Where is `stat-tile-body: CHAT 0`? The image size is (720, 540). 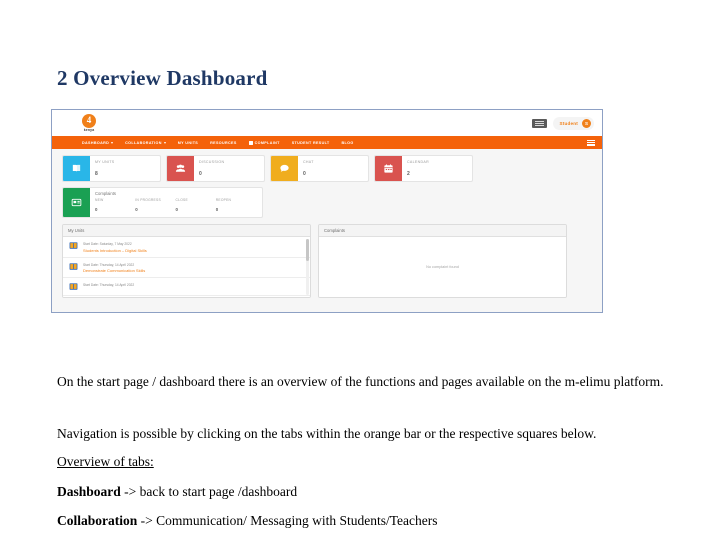
stat-tile-body: CHAT 0 is located at coordinates (333, 168).